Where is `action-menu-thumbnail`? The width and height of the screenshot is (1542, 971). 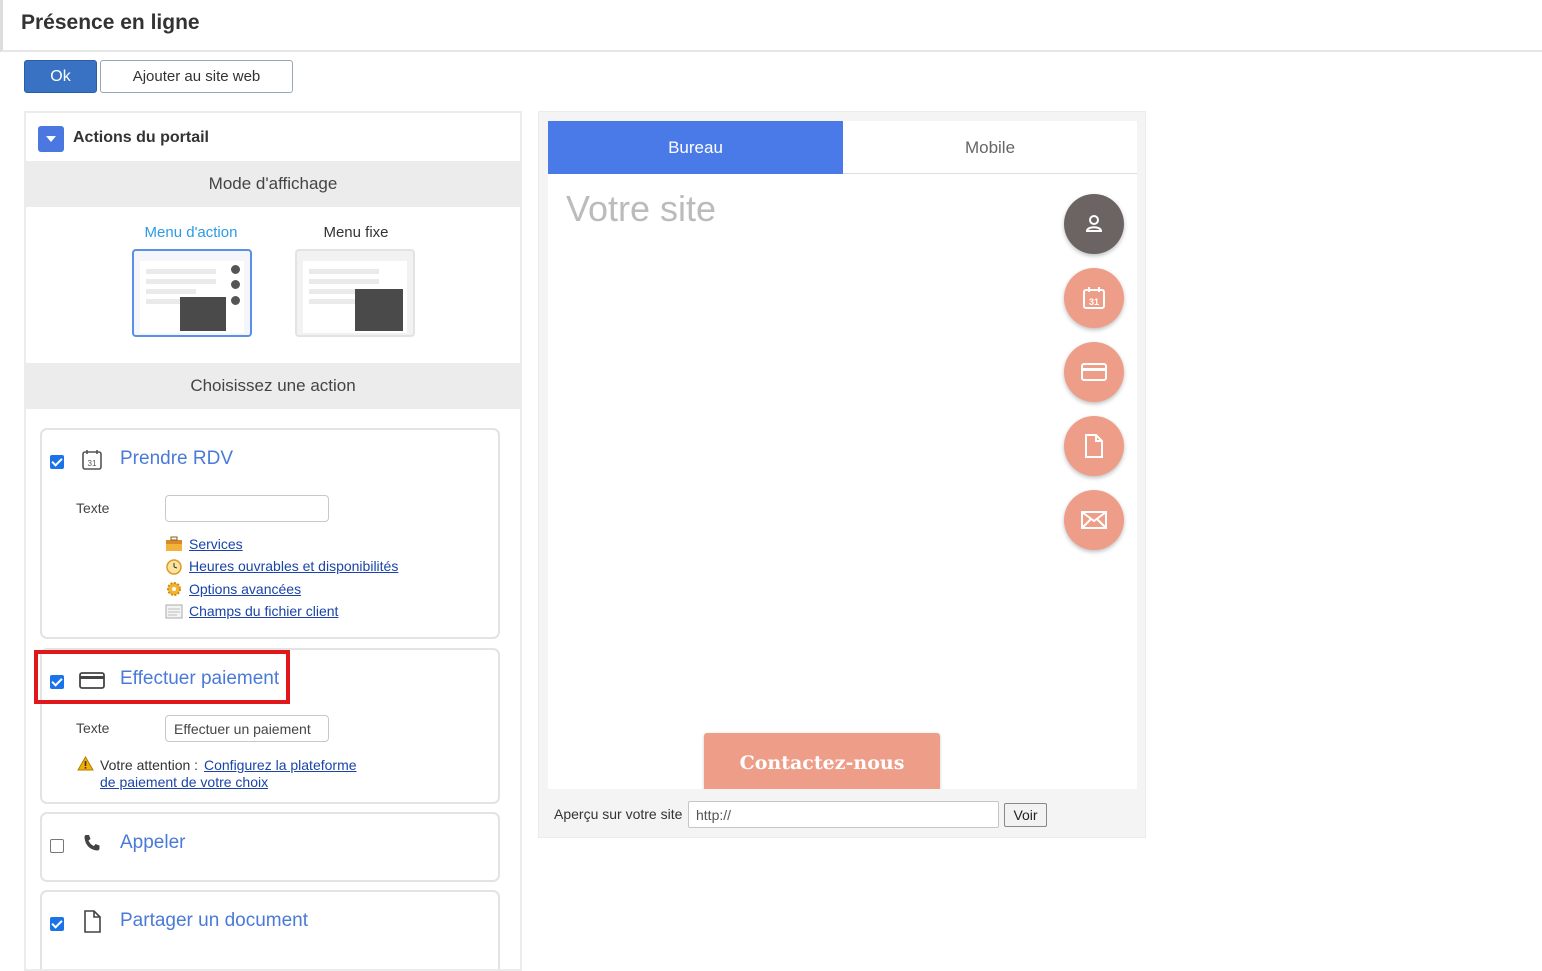
action-menu-thumbnail is located at coordinates (192, 293).